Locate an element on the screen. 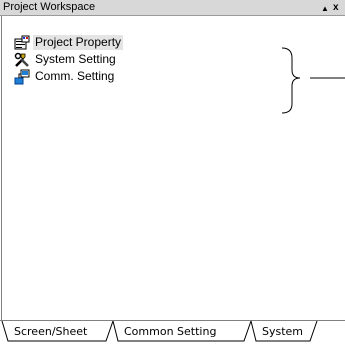  tab-screen-sheet: Screen/Sheet is located at coordinates (50, 331).